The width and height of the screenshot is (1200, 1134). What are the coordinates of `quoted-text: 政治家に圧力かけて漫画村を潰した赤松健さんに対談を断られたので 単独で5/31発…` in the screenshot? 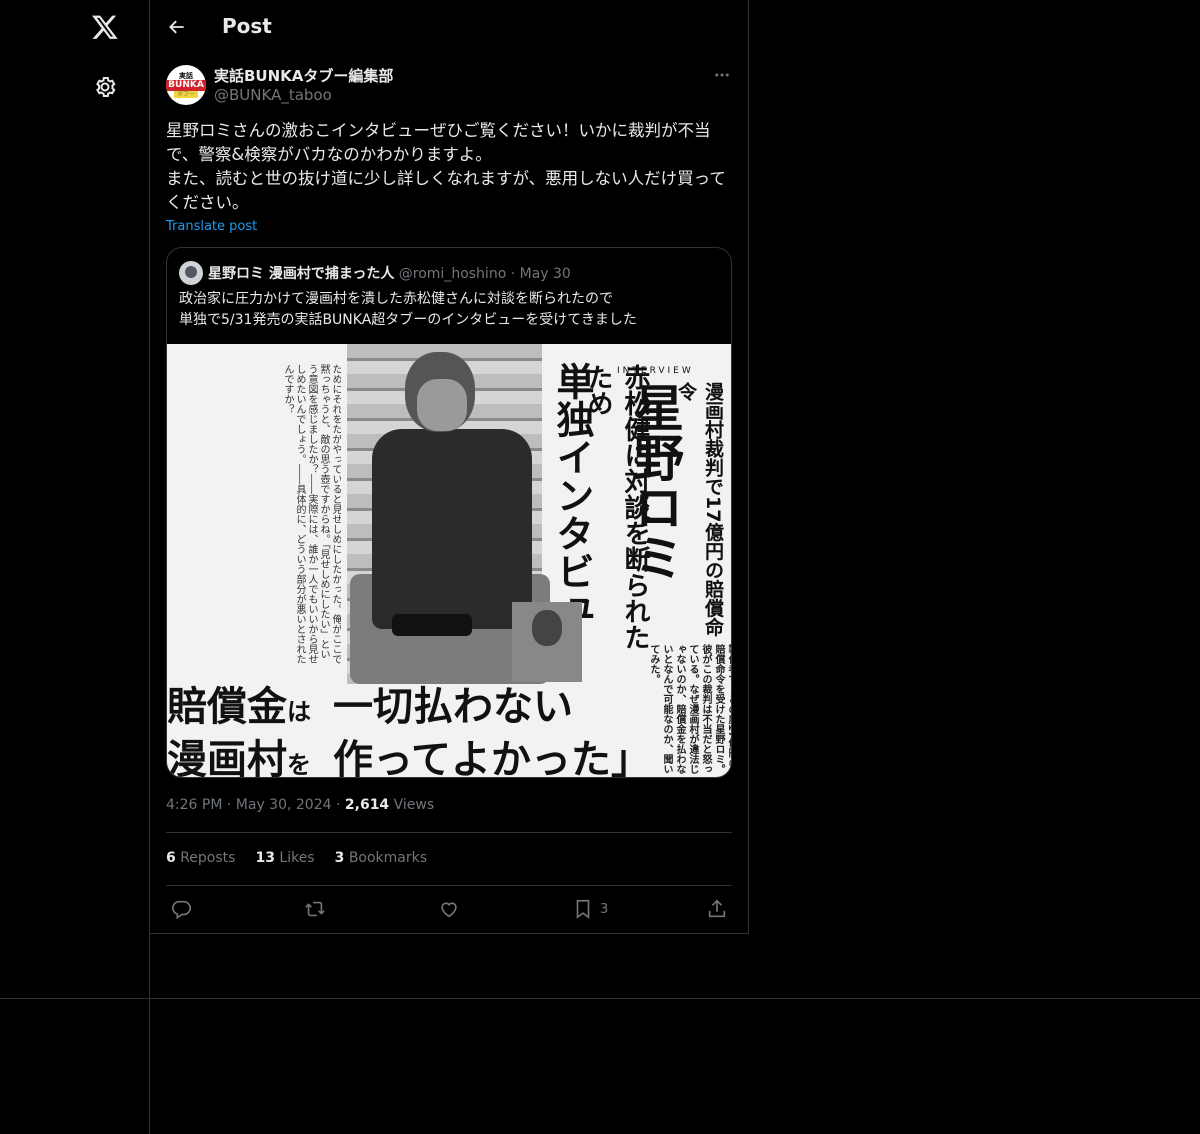 It's located at (408, 309).